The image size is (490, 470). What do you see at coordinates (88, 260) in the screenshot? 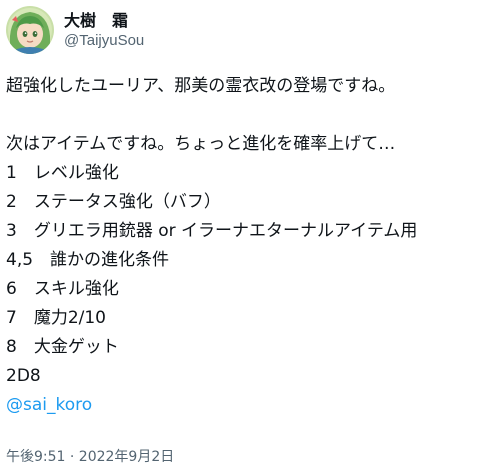
I see `list-item: 4,5 誰かの進化条件` at bounding box center [88, 260].